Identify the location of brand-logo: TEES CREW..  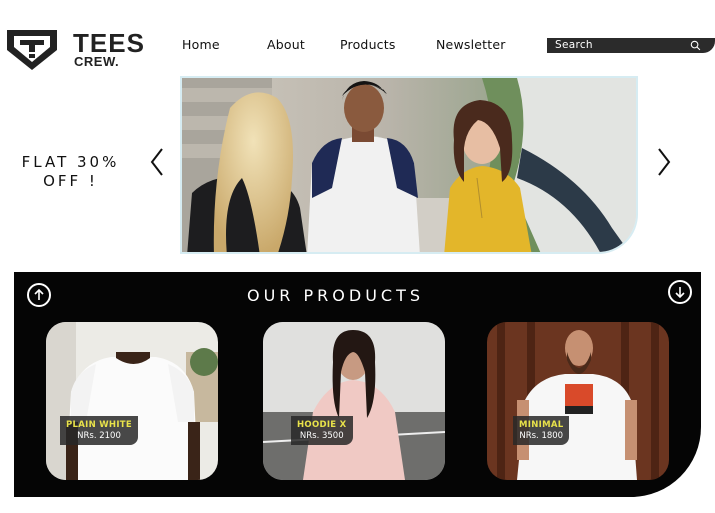
(76, 49).